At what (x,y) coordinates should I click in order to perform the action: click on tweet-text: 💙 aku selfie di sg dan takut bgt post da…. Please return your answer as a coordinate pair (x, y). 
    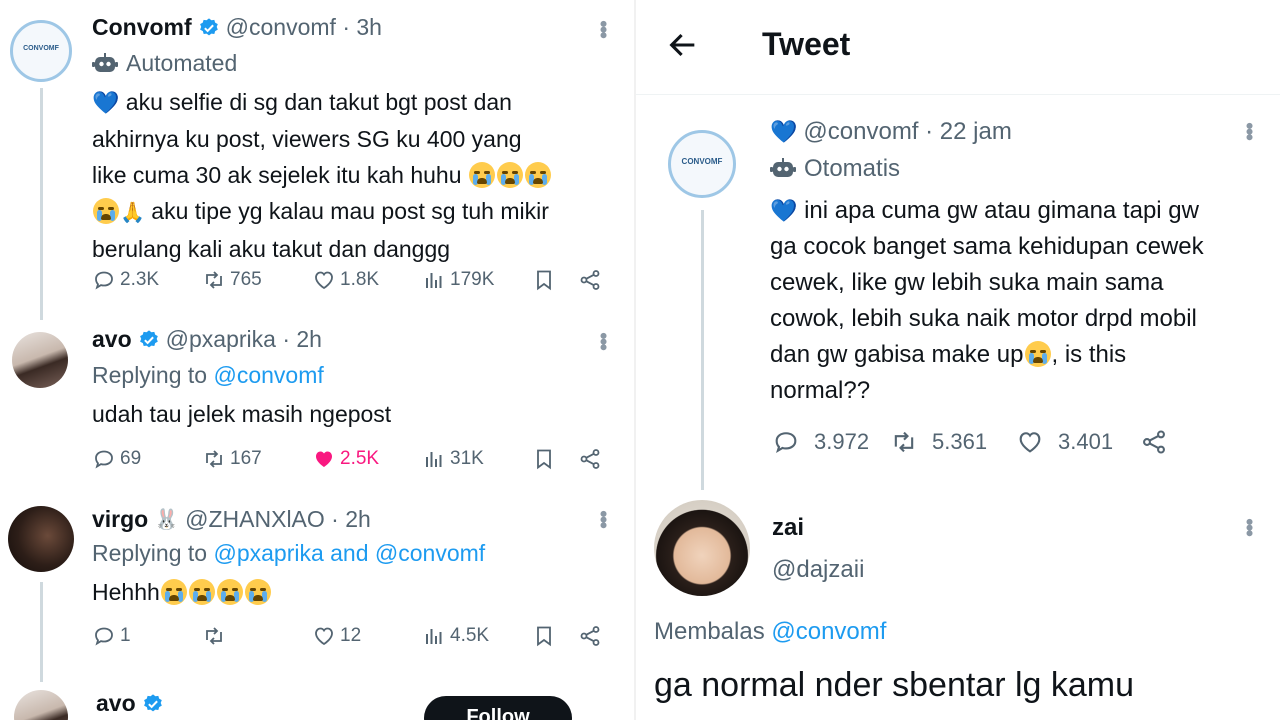
    Looking at the image, I should click on (357, 175).